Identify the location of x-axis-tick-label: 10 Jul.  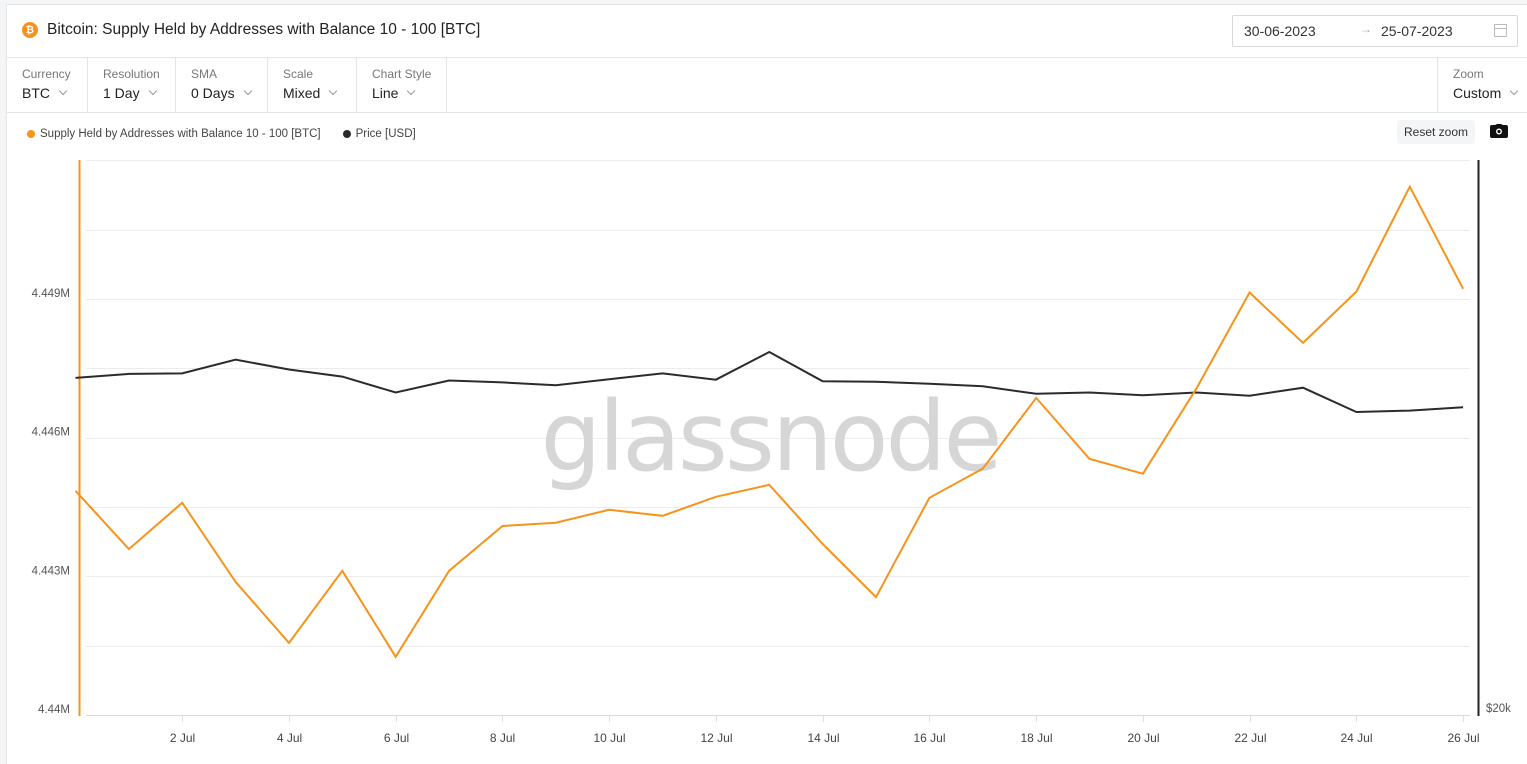
(609, 738).